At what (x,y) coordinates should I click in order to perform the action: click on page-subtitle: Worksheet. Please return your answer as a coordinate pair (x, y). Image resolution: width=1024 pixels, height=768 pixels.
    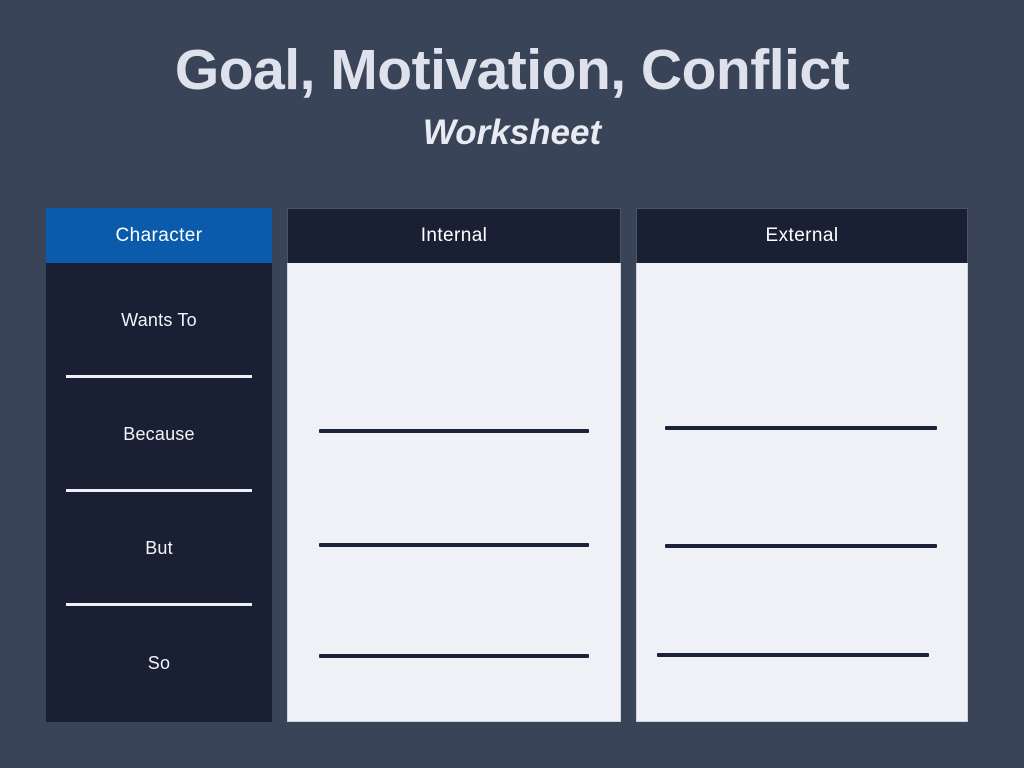
    Looking at the image, I should click on (512, 132).